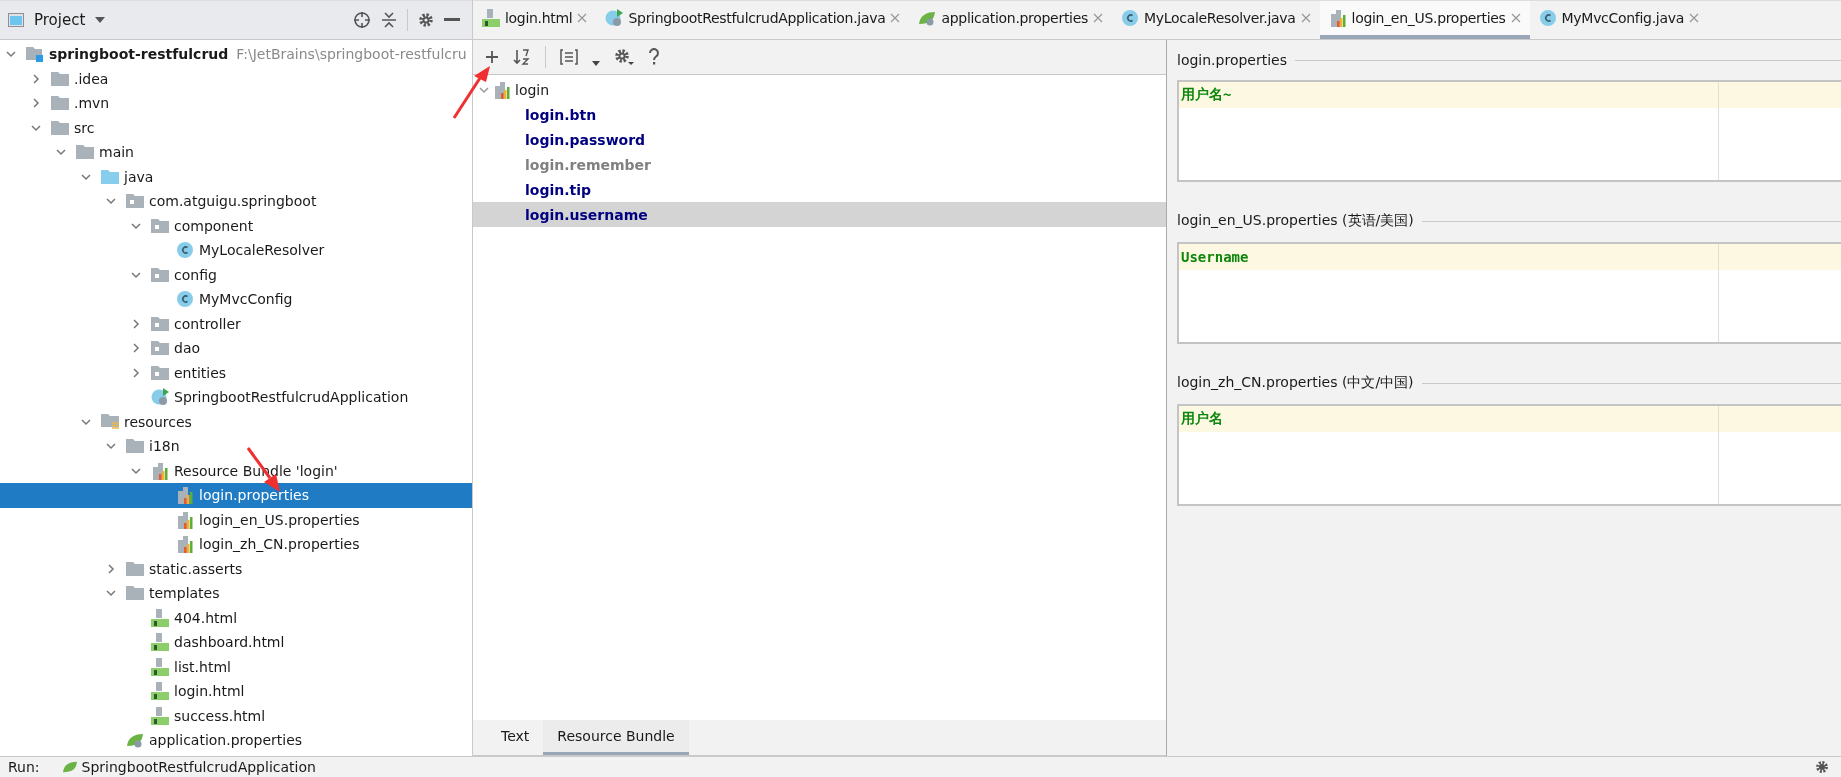  I want to click on tree-item: controller, so click(236, 323).